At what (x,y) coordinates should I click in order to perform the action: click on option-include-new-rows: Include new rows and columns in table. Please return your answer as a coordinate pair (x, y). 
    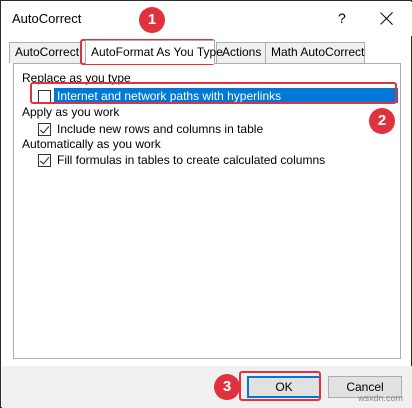
    Looking at the image, I should click on (150, 129).